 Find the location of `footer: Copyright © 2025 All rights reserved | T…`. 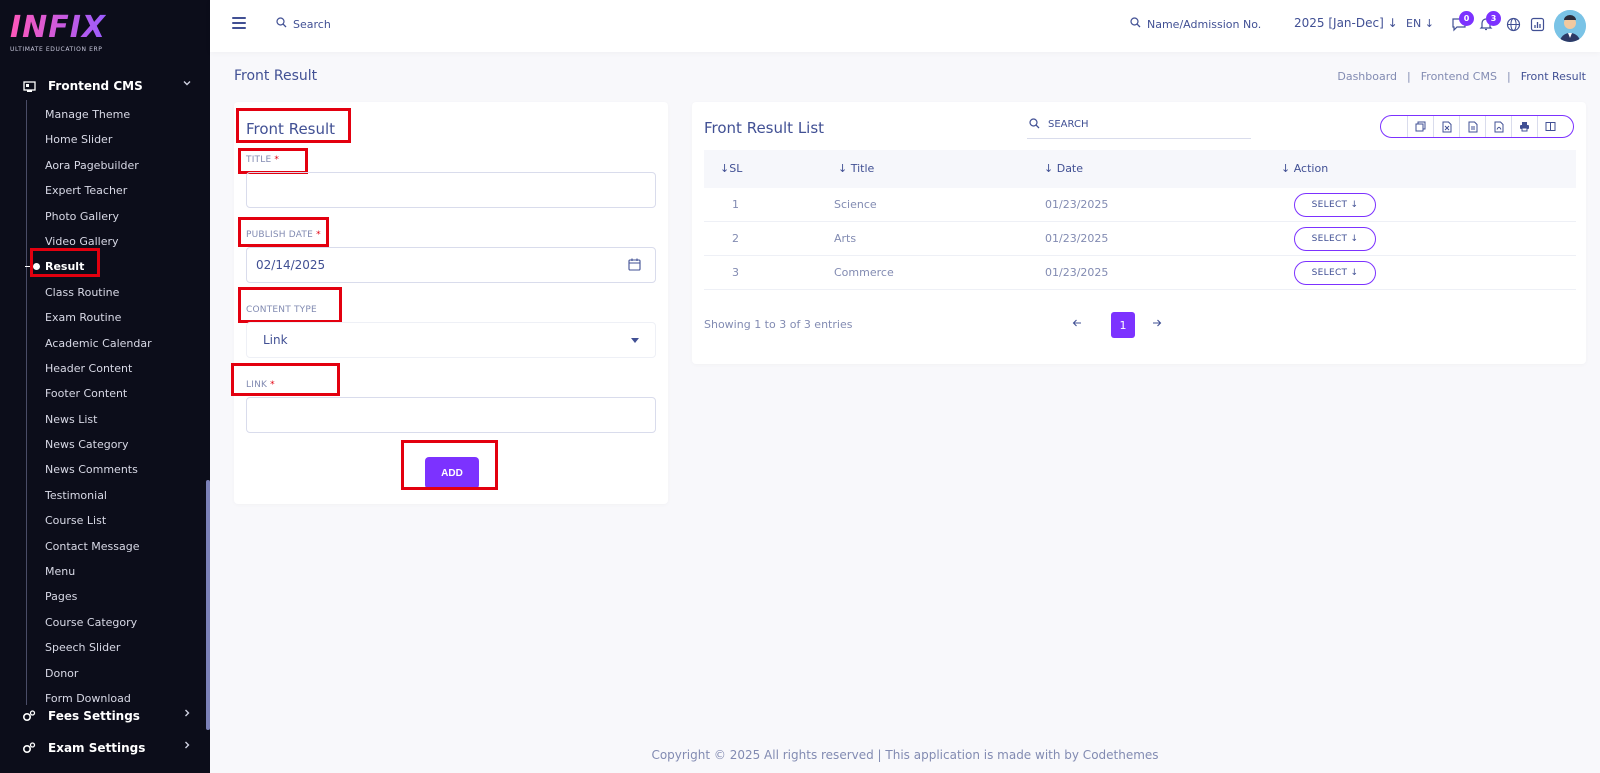

footer: Copyright © 2025 All rights reserved | T… is located at coordinates (905, 755).